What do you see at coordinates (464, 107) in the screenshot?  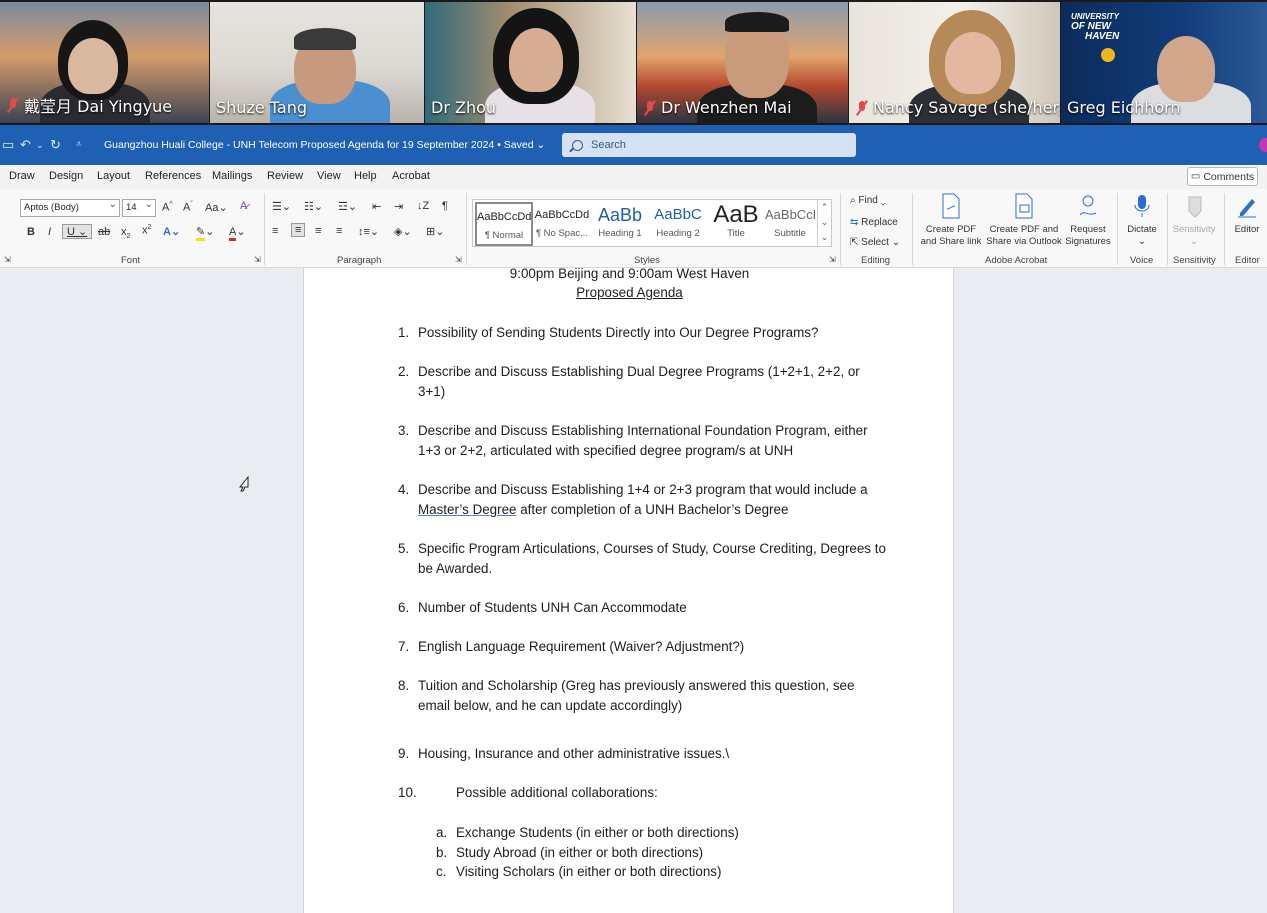 I see `participant-name: Dr Zhou` at bounding box center [464, 107].